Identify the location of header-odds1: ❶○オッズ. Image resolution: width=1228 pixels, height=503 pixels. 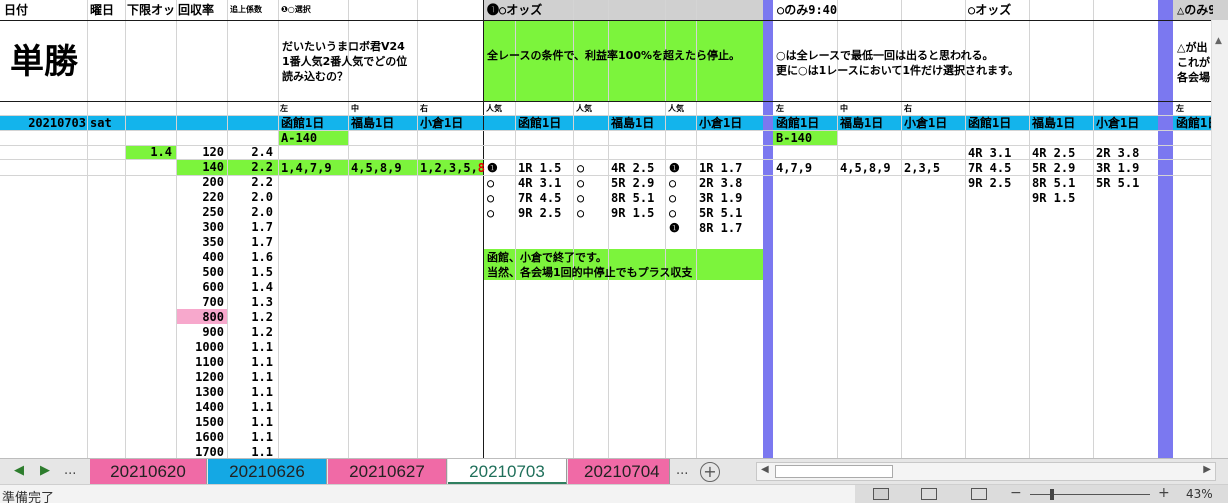
(514, 10).